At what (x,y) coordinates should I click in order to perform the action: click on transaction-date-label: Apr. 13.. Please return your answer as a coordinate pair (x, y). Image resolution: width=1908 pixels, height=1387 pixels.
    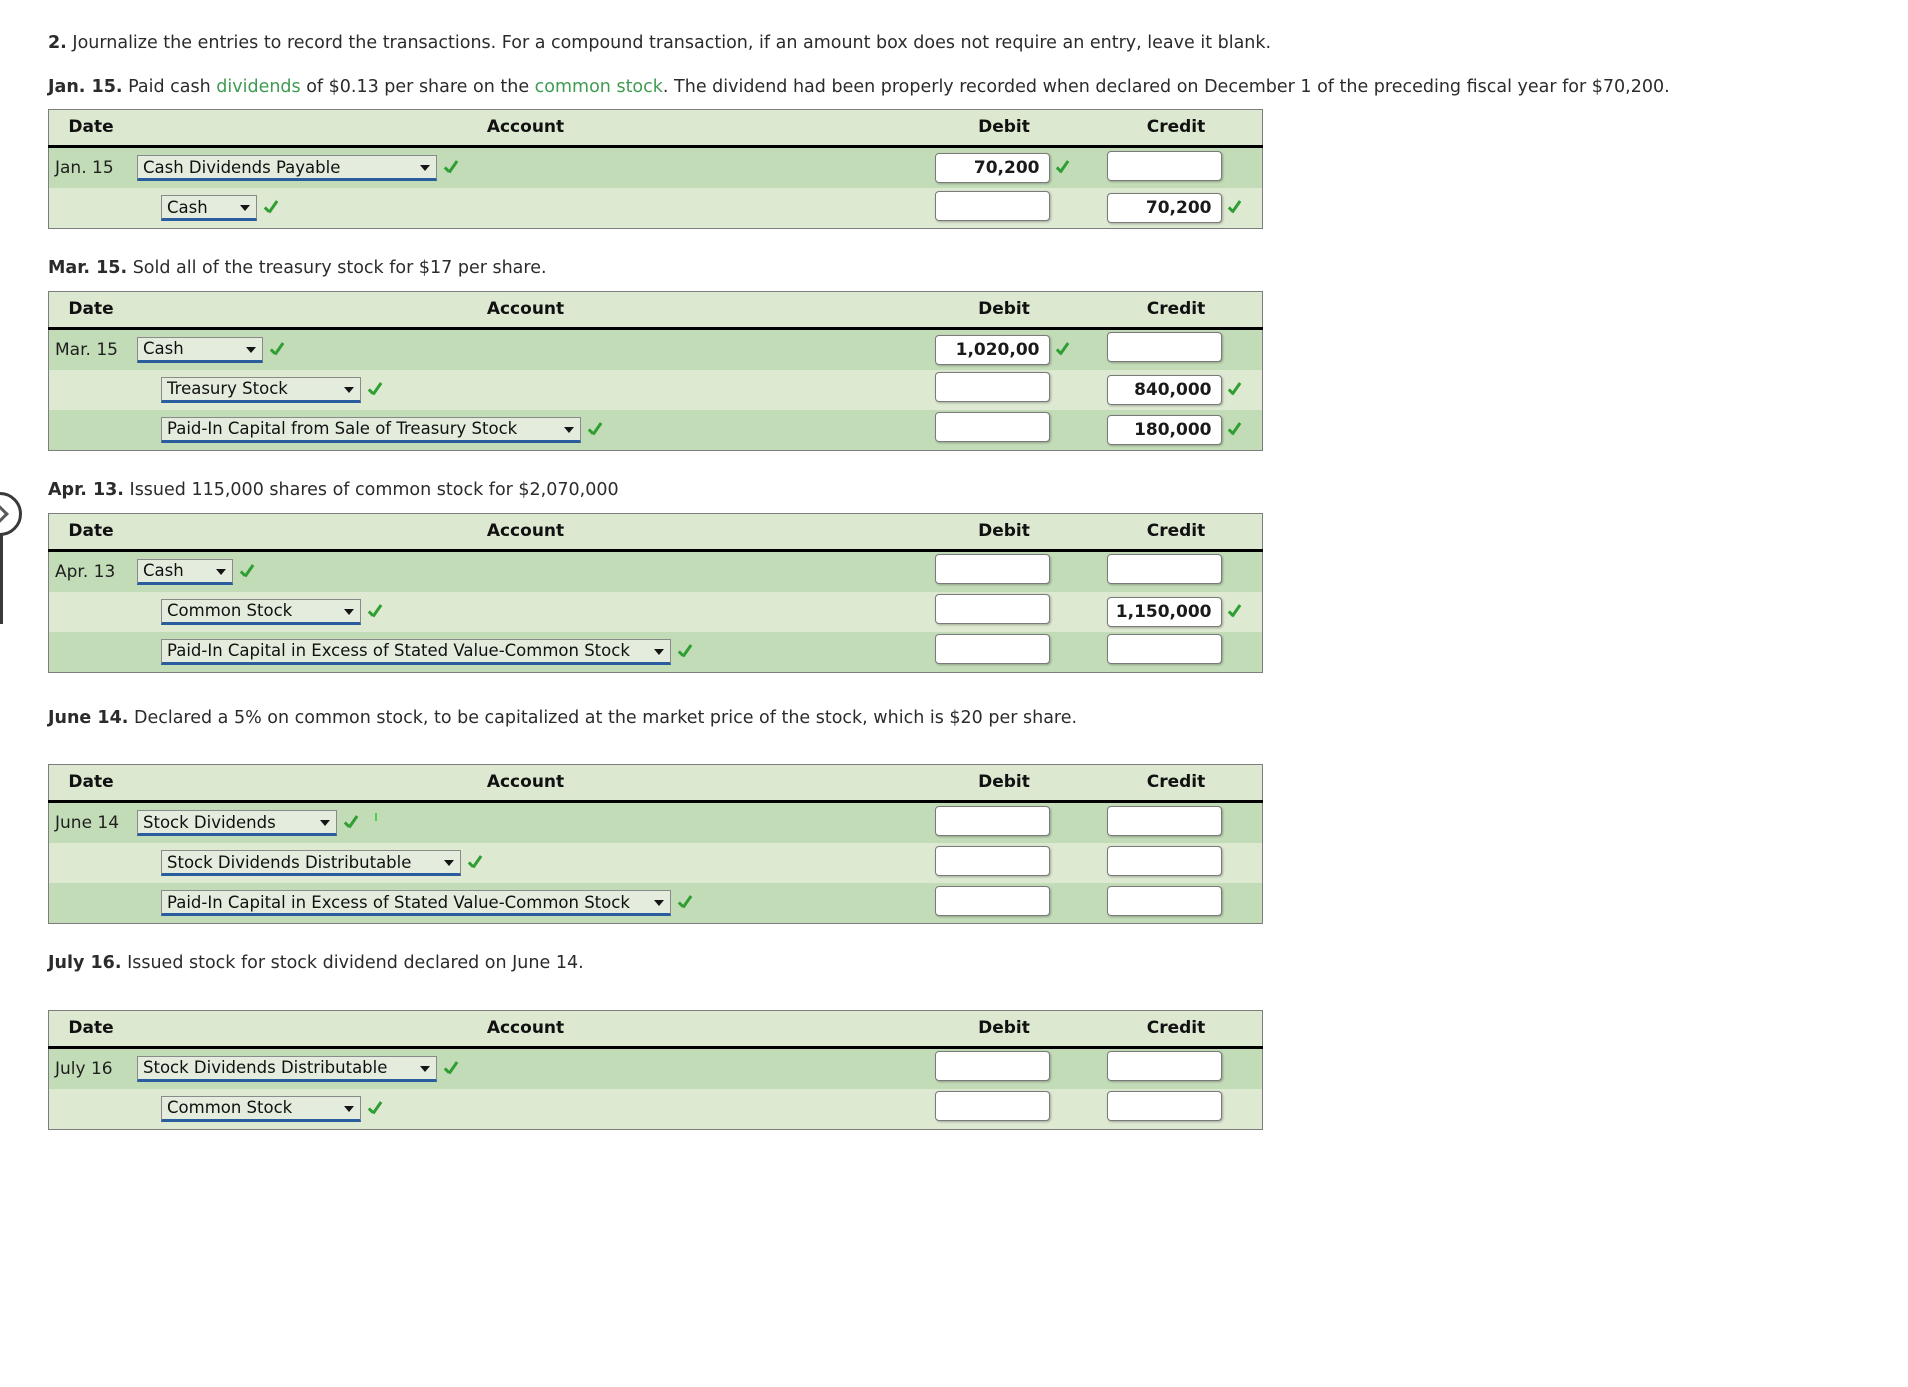
    Looking at the image, I should click on (86, 489).